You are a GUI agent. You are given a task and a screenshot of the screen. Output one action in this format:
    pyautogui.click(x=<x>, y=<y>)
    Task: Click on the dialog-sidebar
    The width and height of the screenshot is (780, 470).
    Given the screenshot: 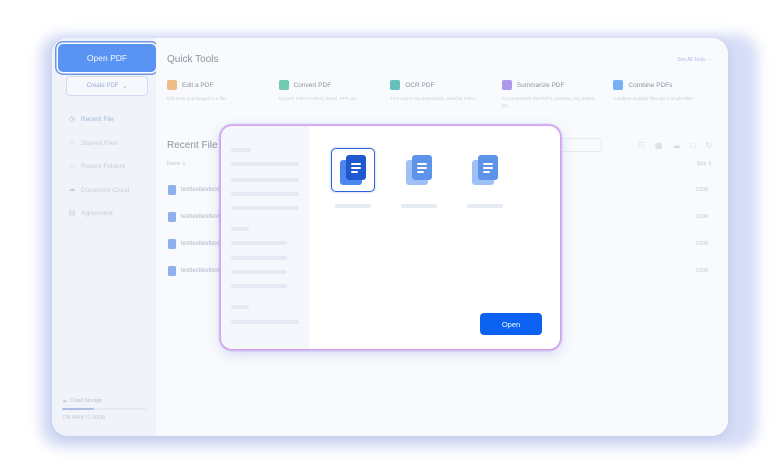 What is the action you would take?
    pyautogui.click(x=265, y=237)
    